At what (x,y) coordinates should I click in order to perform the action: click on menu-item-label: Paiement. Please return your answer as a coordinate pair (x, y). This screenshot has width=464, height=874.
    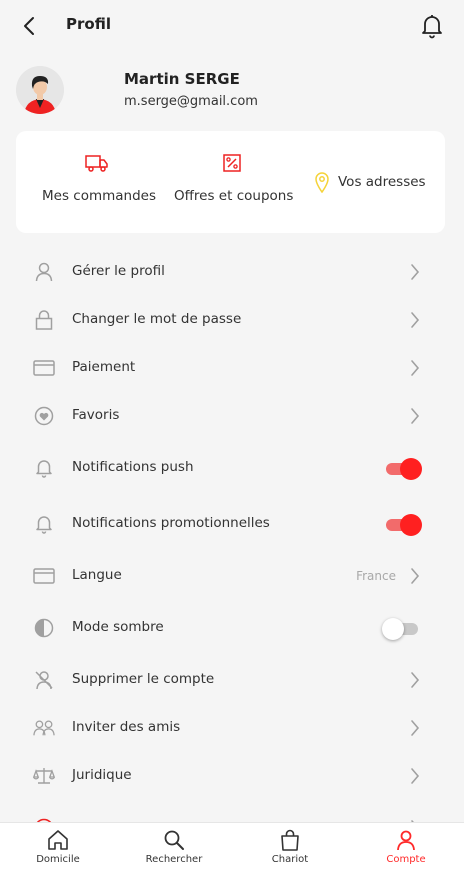
    Looking at the image, I should click on (104, 367).